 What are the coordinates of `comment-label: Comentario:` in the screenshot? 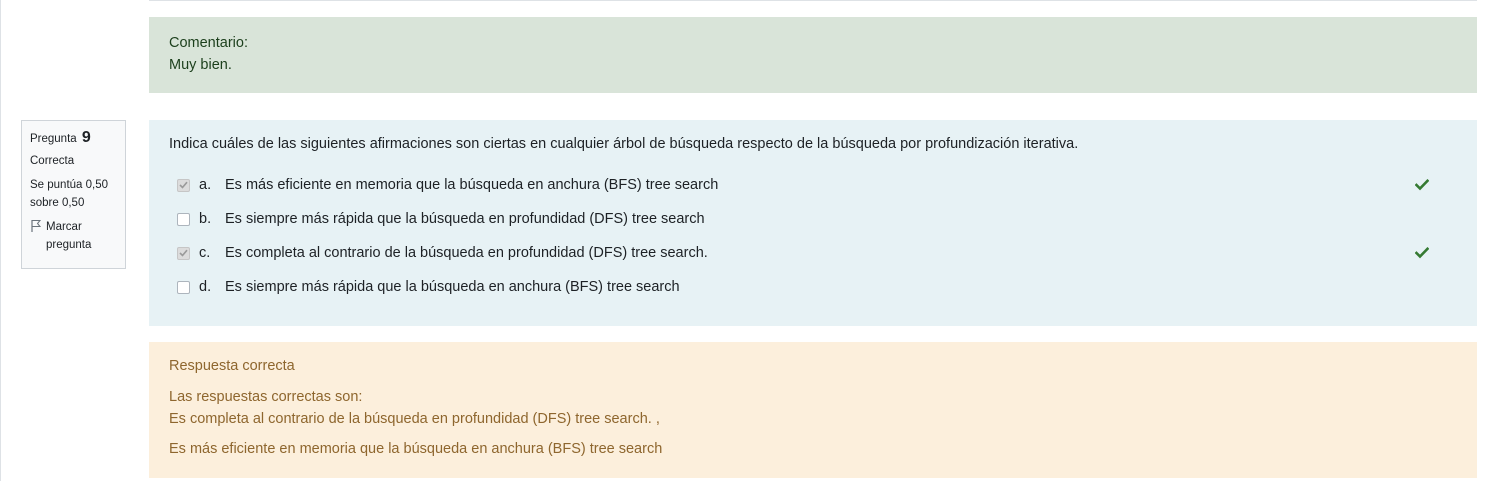 It's located at (208, 43).